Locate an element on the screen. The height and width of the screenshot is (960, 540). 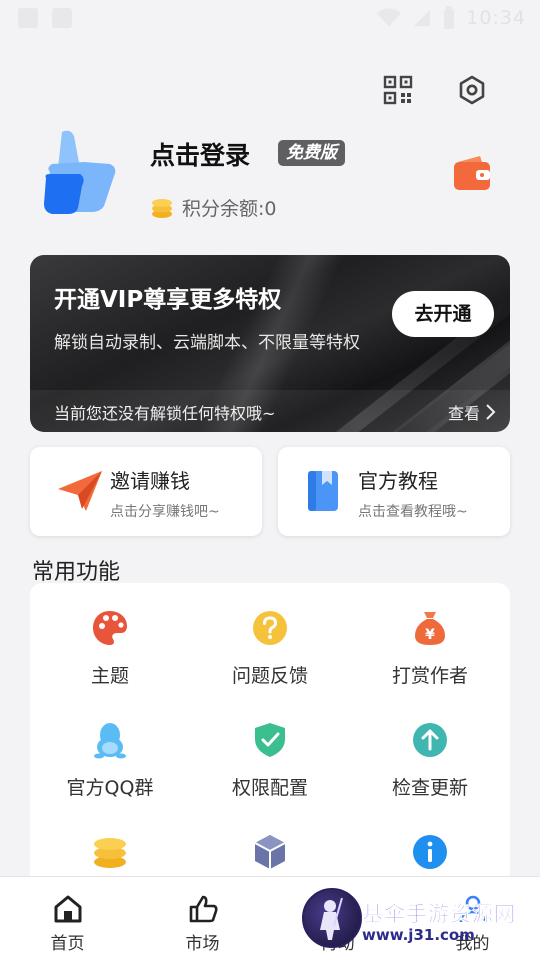
watermark-title: 基伞手游资源网 is located at coordinates (439, 914).